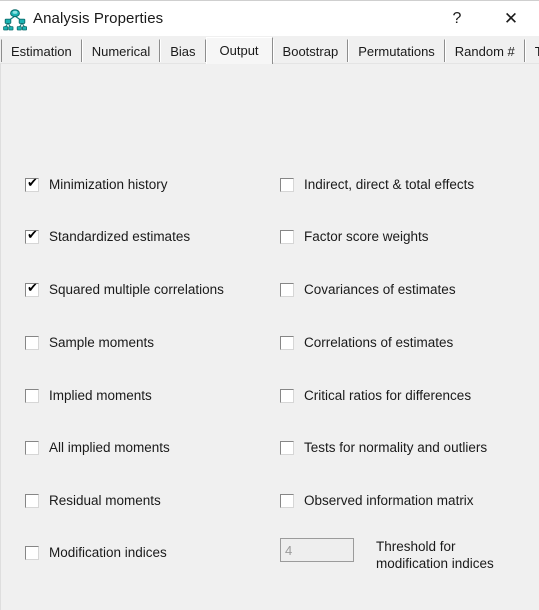 Image resolution: width=539 pixels, height=610 pixels. I want to click on checkbox-row-sample-moments: Sample moments, so click(89, 342).